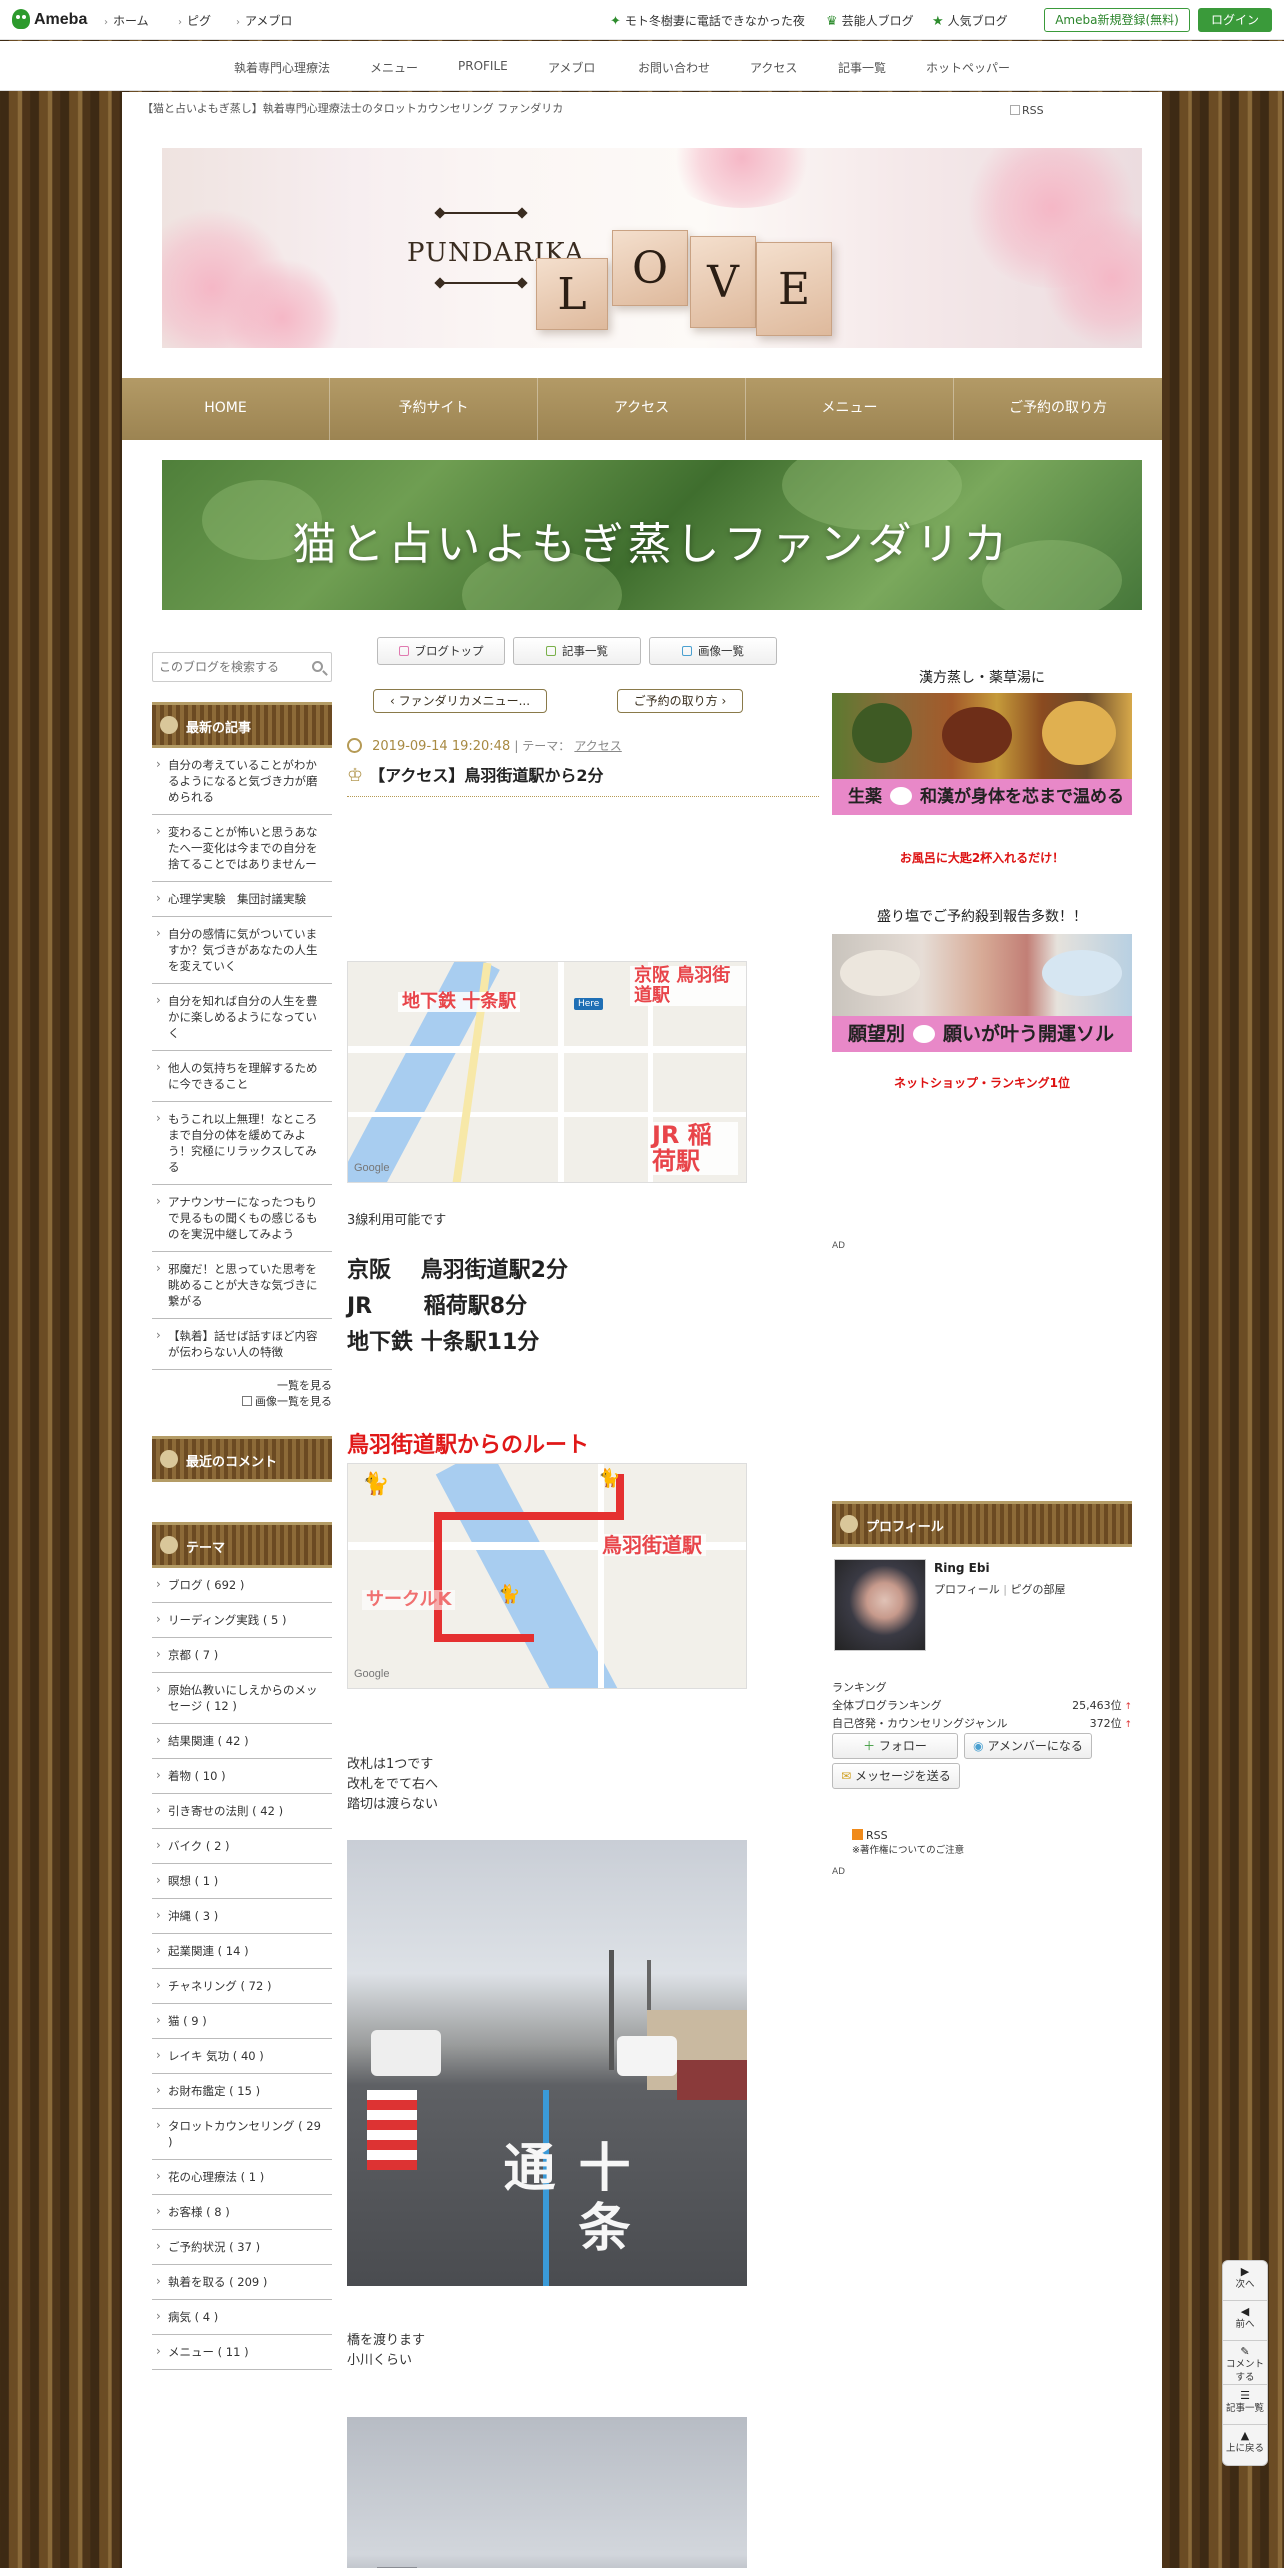  What do you see at coordinates (242, 1620) in the screenshot?
I see `theme-item: リーディング実践 ( 5 )` at bounding box center [242, 1620].